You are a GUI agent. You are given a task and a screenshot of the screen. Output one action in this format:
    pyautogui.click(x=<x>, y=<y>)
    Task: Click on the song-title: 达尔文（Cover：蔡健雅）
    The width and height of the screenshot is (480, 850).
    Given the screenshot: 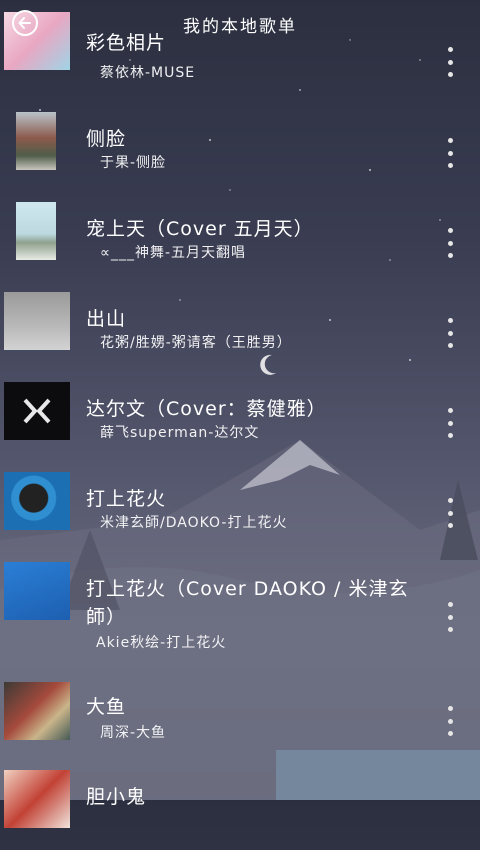 What is the action you would take?
    pyautogui.click(x=206, y=409)
    